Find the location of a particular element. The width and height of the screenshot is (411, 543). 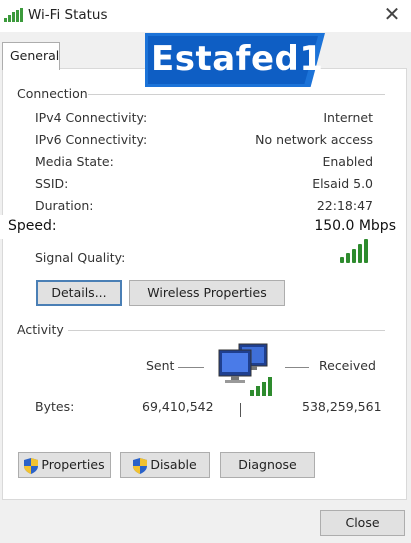

bytes-received-value: 538,259,561 is located at coordinates (342, 406).